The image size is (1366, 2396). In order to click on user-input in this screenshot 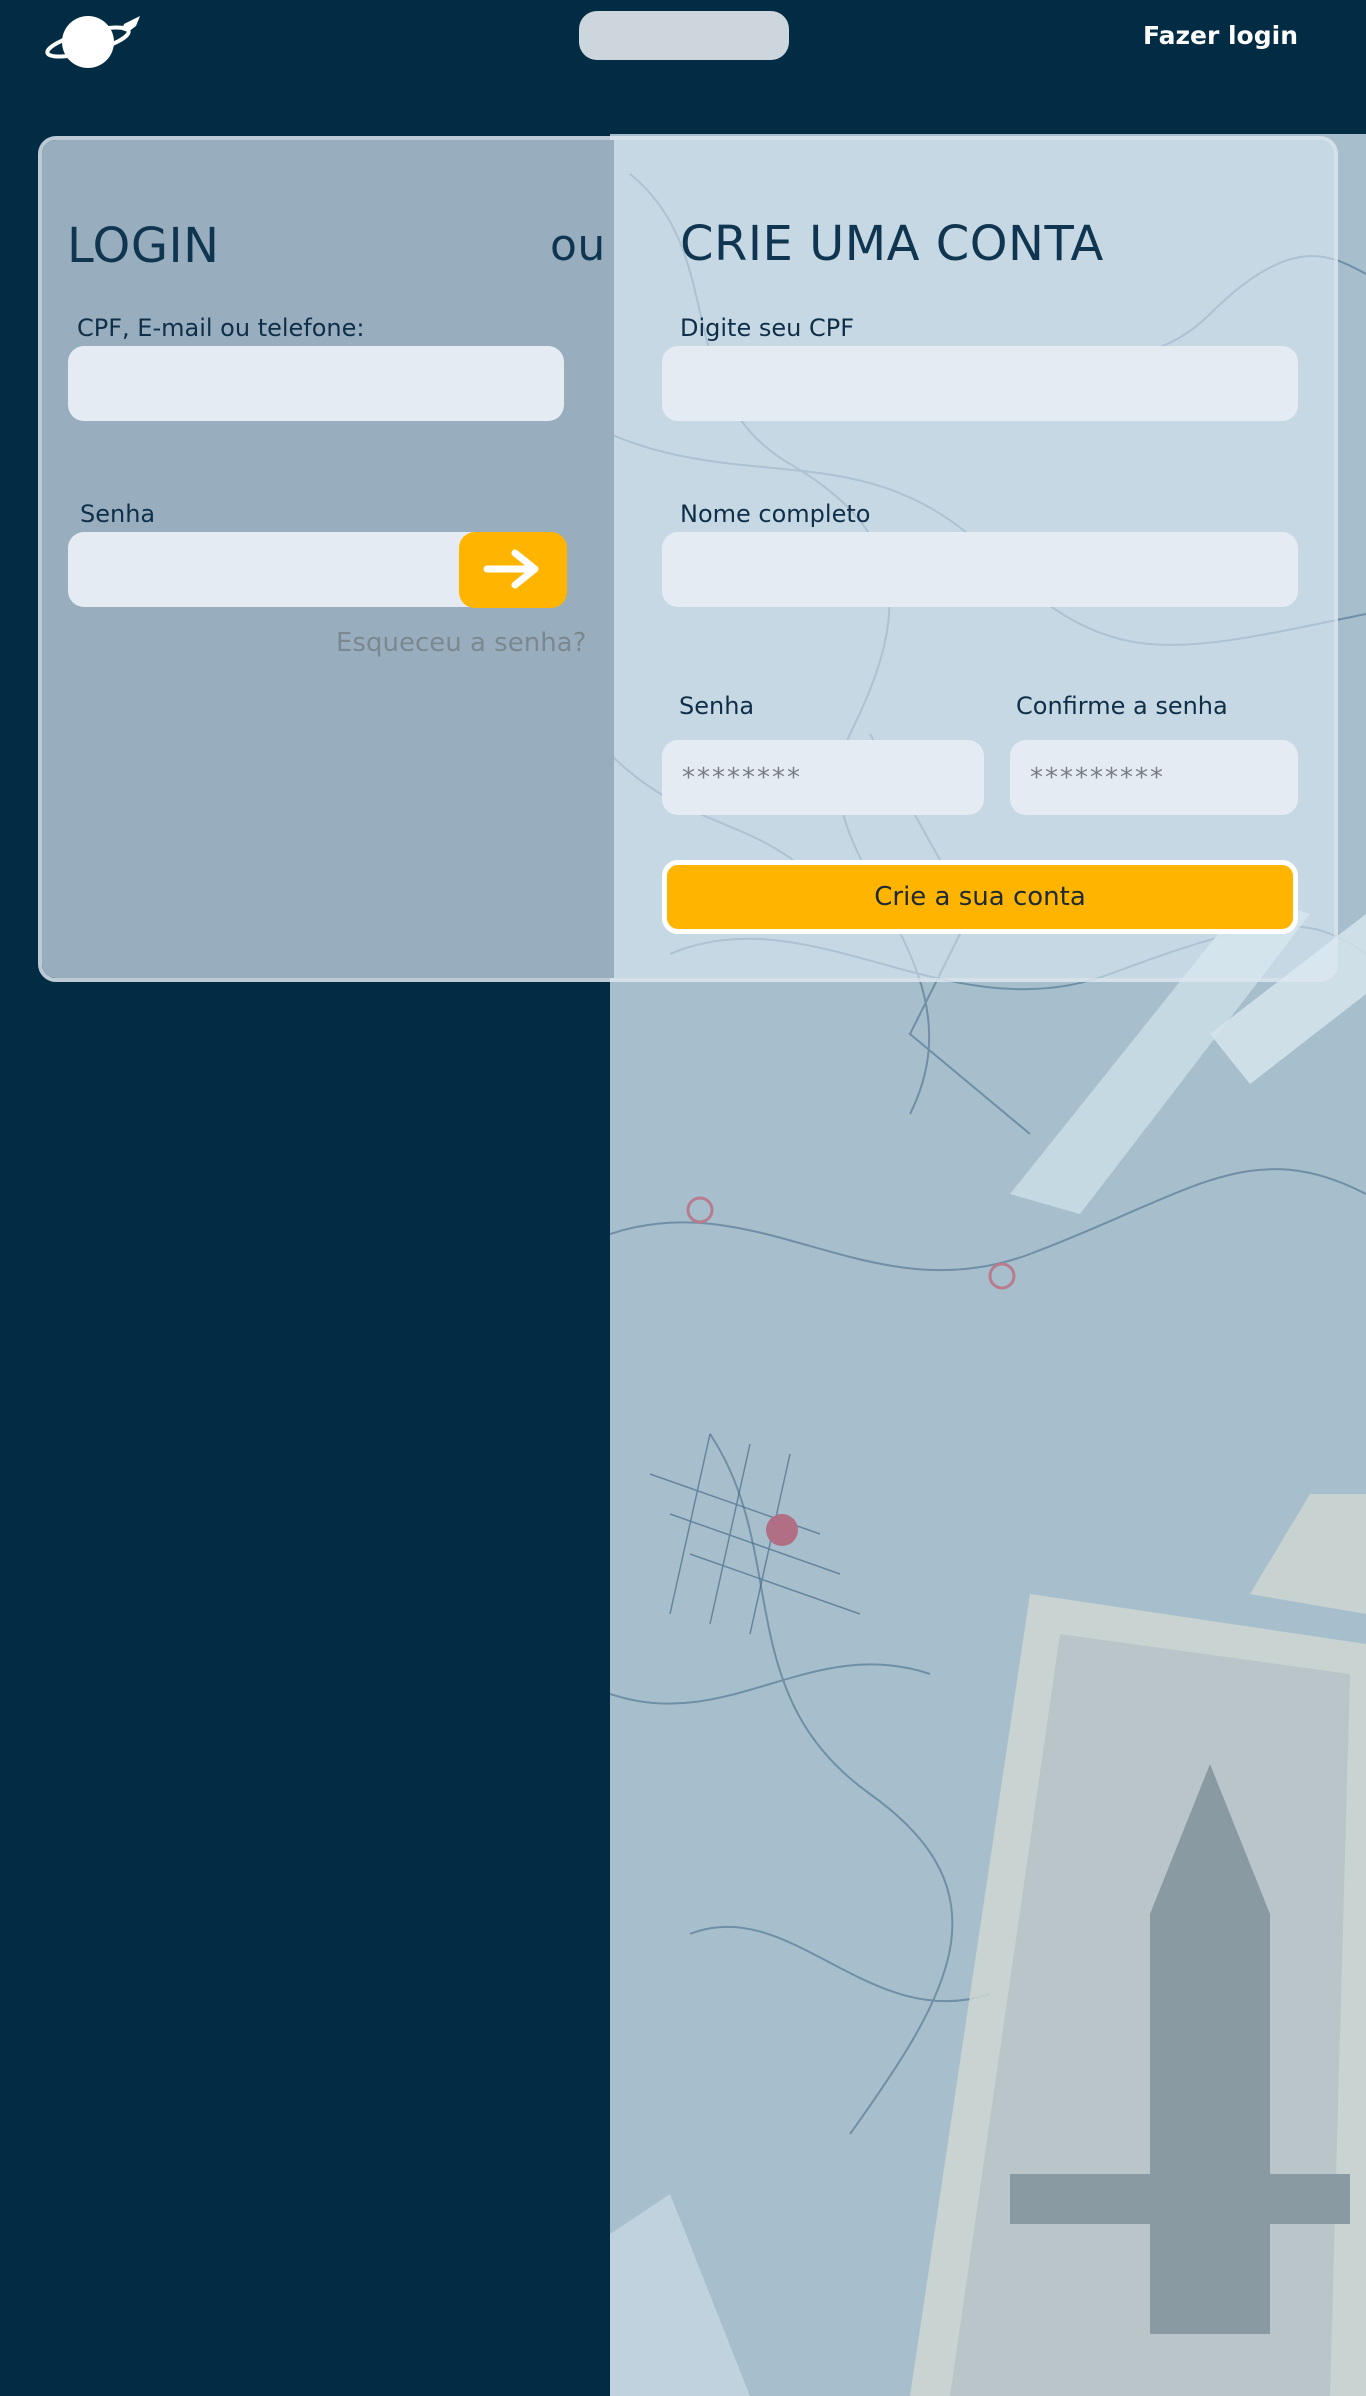, I will do `click(316, 383)`.